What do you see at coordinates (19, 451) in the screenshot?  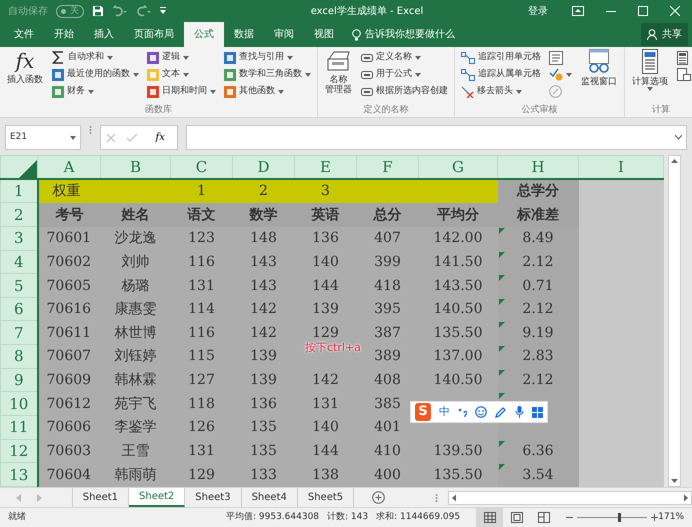 I see `row-header: 12` at bounding box center [19, 451].